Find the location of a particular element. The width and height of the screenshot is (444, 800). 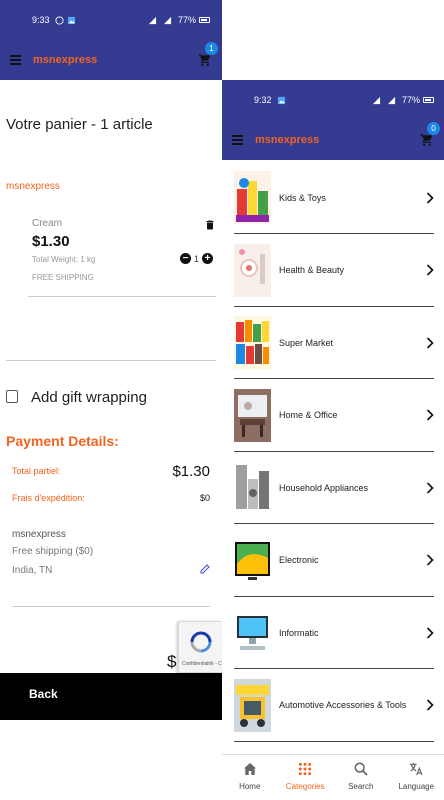

status-time: 9:32 is located at coordinates (263, 100).